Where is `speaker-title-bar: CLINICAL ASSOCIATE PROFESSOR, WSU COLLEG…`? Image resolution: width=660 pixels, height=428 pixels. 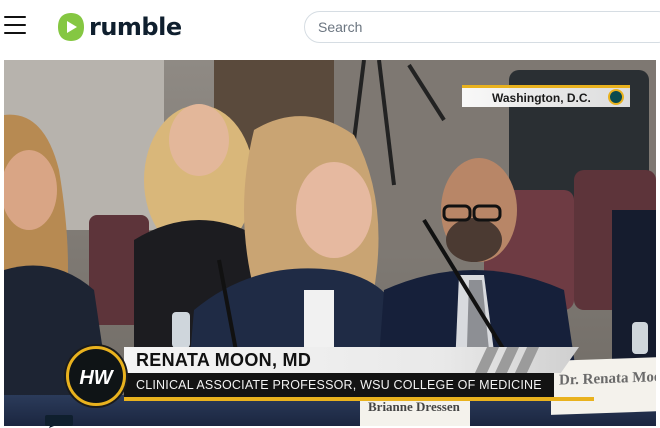
speaker-title-bar: CLINICAL ASSOCIATE PROFESSOR, WSU COLLEG… is located at coordinates (339, 385).